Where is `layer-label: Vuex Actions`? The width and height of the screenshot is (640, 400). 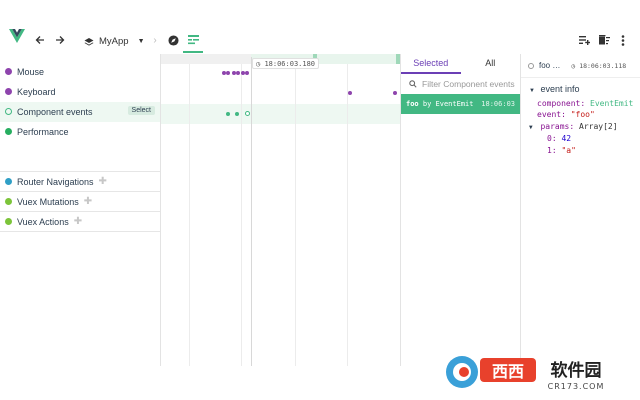
layer-label: Vuex Actions is located at coordinates (43, 221).